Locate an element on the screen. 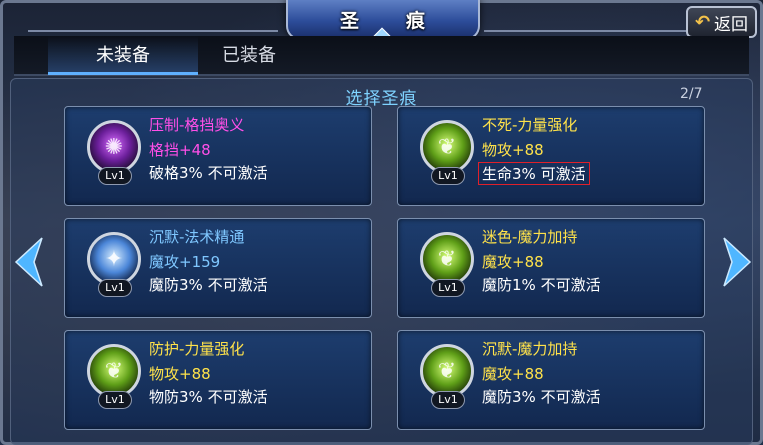 The width and height of the screenshot is (763, 445). stigmata-stat: 格挡+48 is located at coordinates (180, 150).